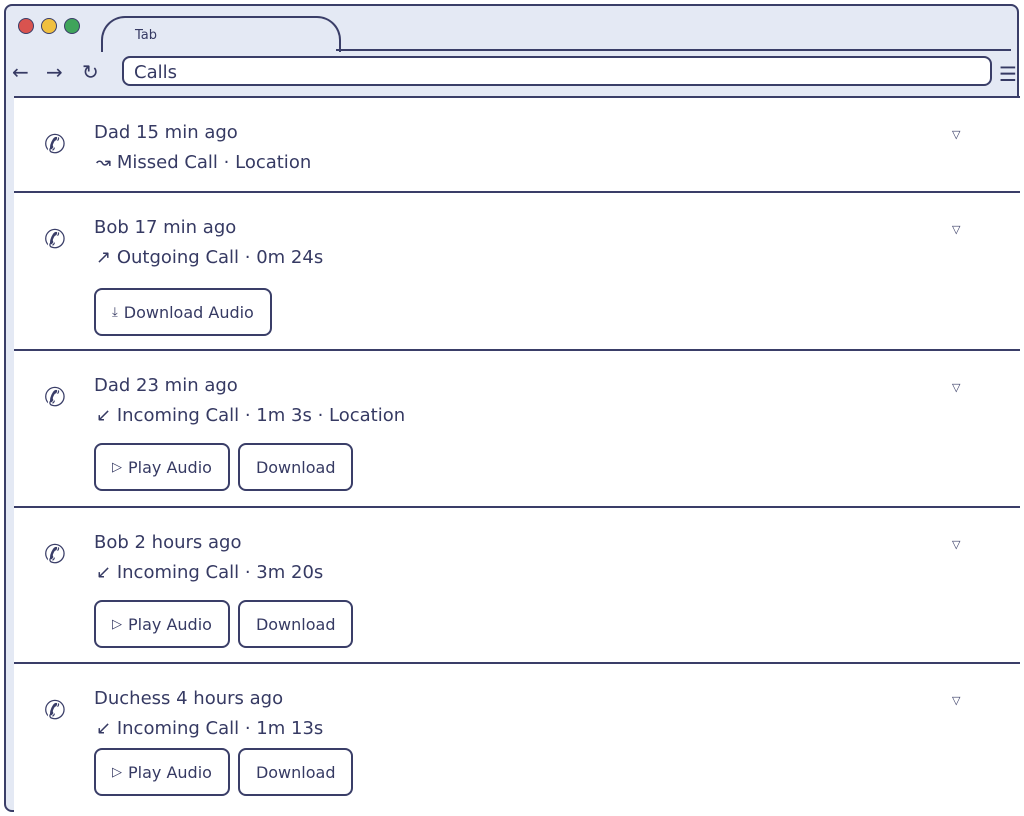 This screenshot has height=816, width=1024. What do you see at coordinates (72, 26) in the screenshot?
I see `maximize-window-button` at bounding box center [72, 26].